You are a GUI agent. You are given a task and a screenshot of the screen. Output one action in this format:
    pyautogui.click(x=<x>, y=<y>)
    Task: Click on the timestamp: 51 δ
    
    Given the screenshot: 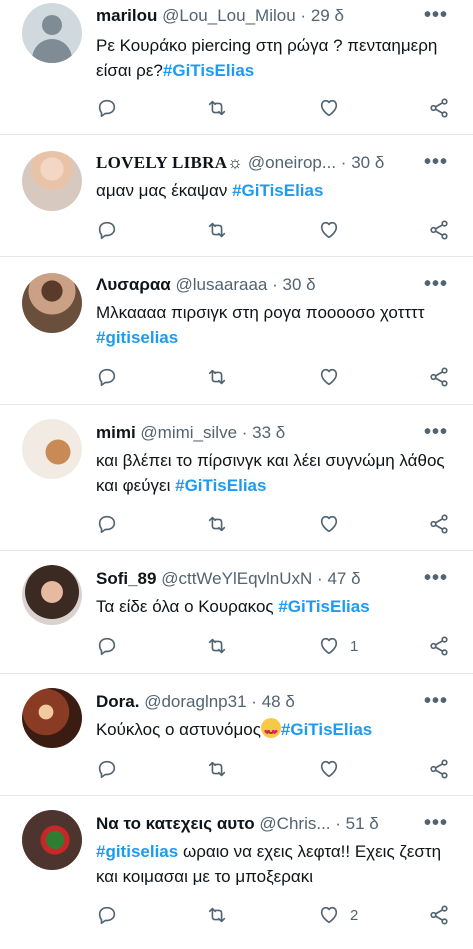 What is the action you would take?
    pyautogui.click(x=362, y=823)
    